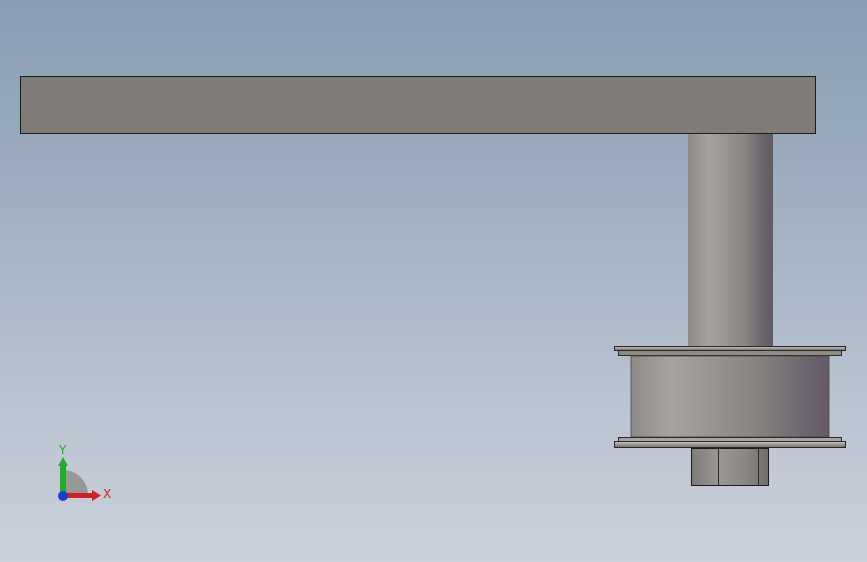 The width and height of the screenshot is (867, 562). What do you see at coordinates (730, 442) in the screenshot?
I see `bottom-flange` at bounding box center [730, 442].